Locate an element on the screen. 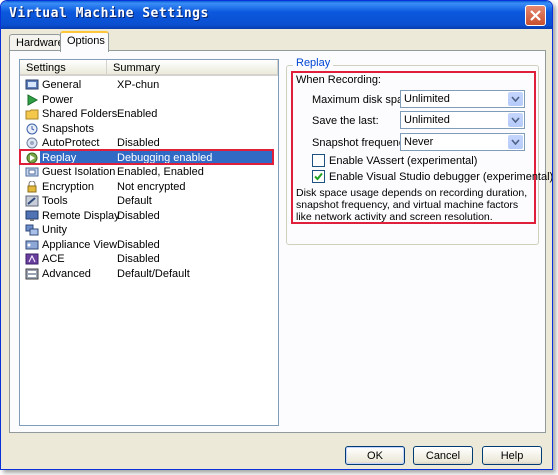  lock-icon is located at coordinates (32, 186).